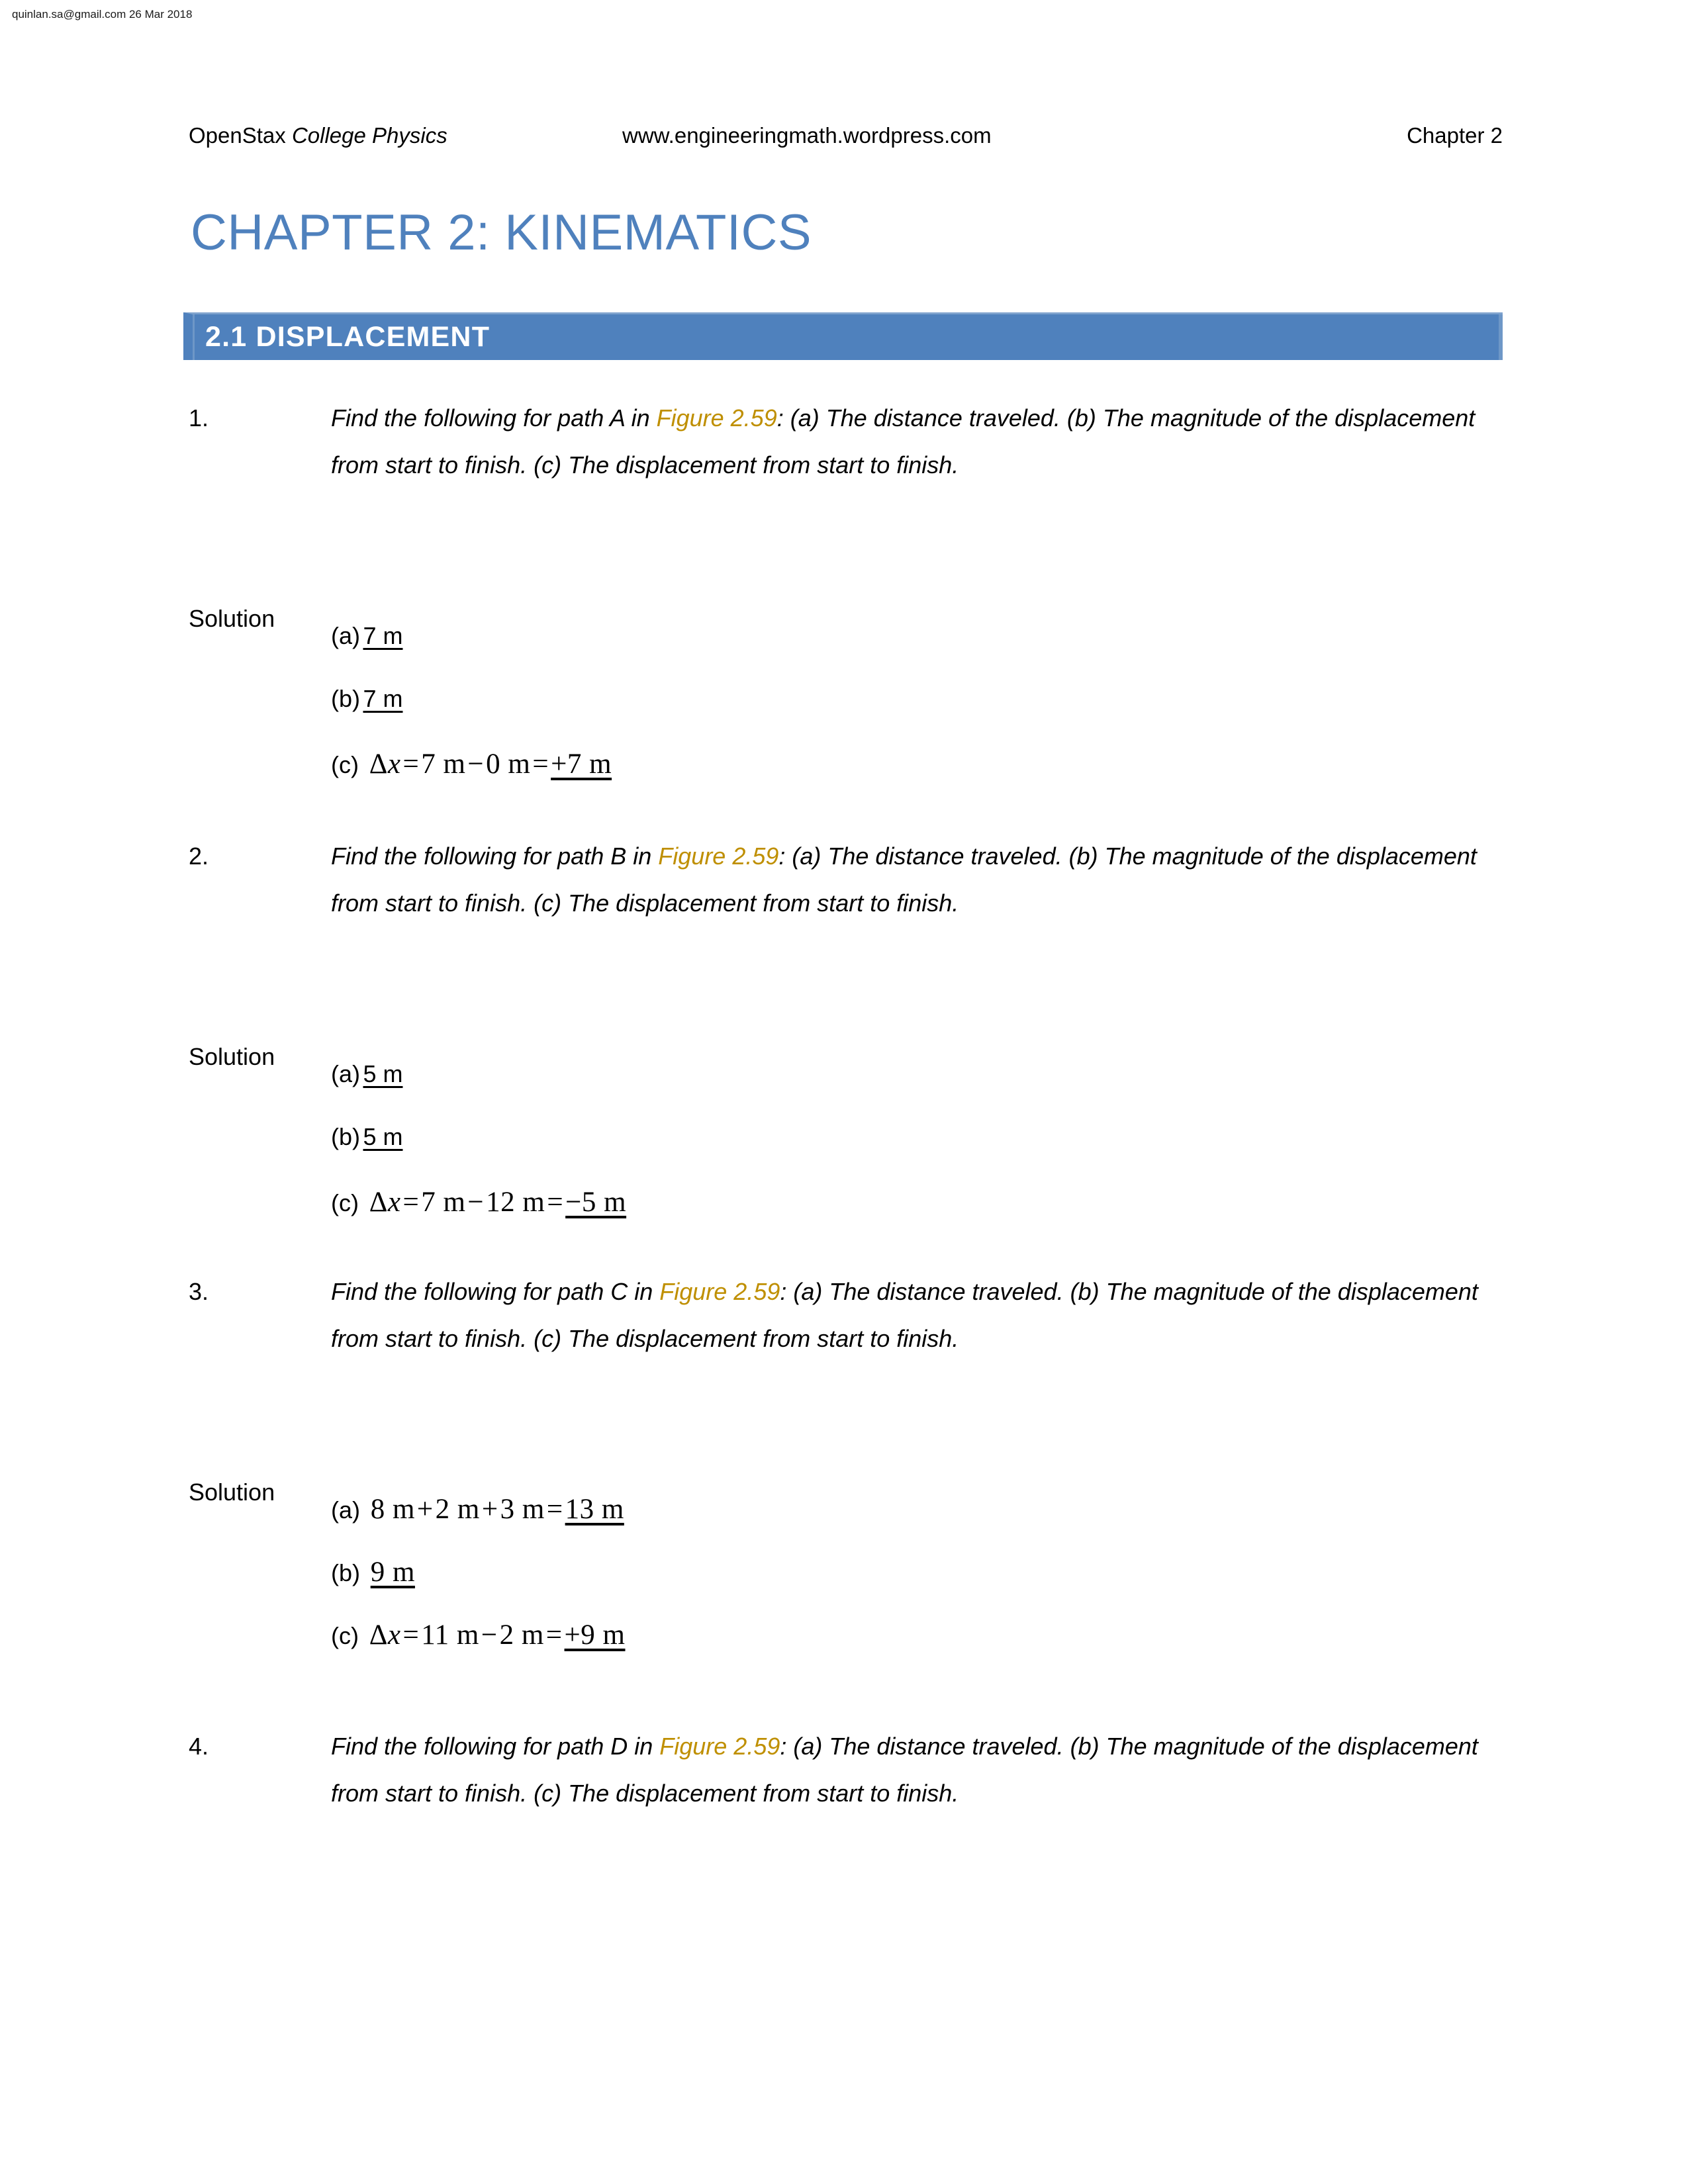 The width and height of the screenshot is (1688, 2184). What do you see at coordinates (893, 1091) in the screenshot?
I see `answer-line: (a) 5 m` at bounding box center [893, 1091].